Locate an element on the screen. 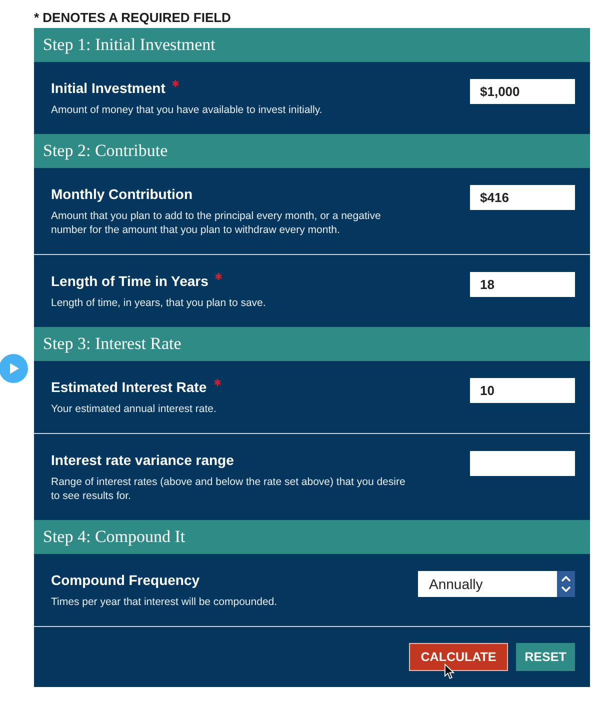  text-input: 18 is located at coordinates (522, 284).